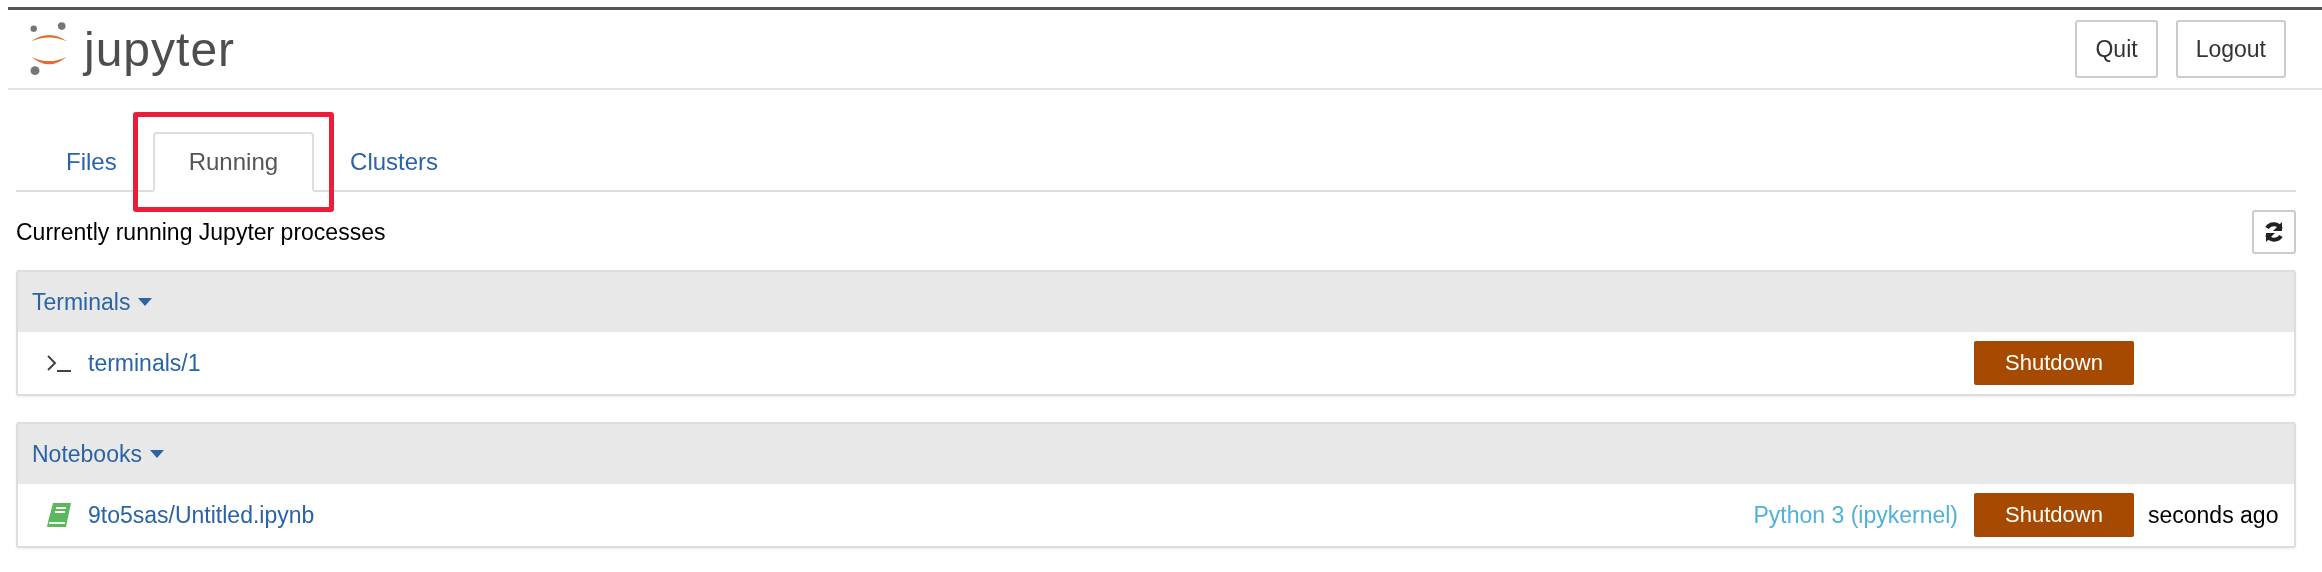 Image resolution: width=2322 pixels, height=572 pixels. What do you see at coordinates (2213, 515) in the screenshot?
I see `time-text: seconds ago` at bounding box center [2213, 515].